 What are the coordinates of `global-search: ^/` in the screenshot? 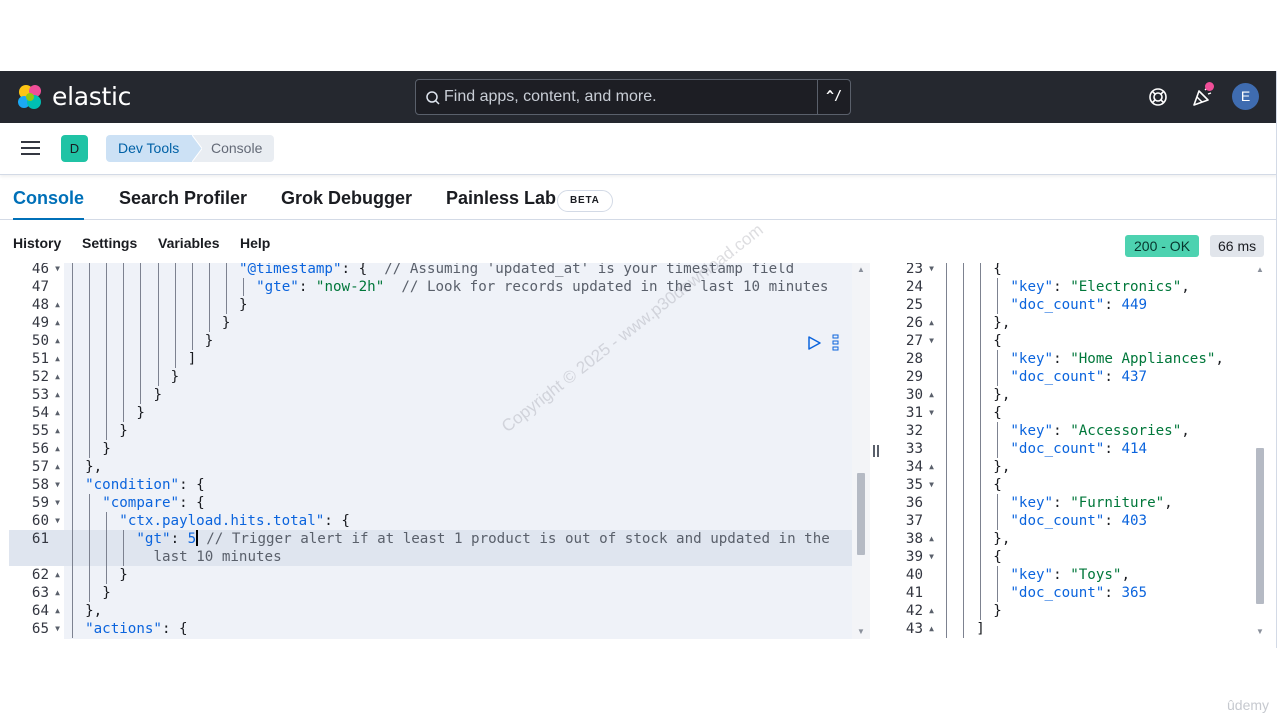 It's located at (633, 97).